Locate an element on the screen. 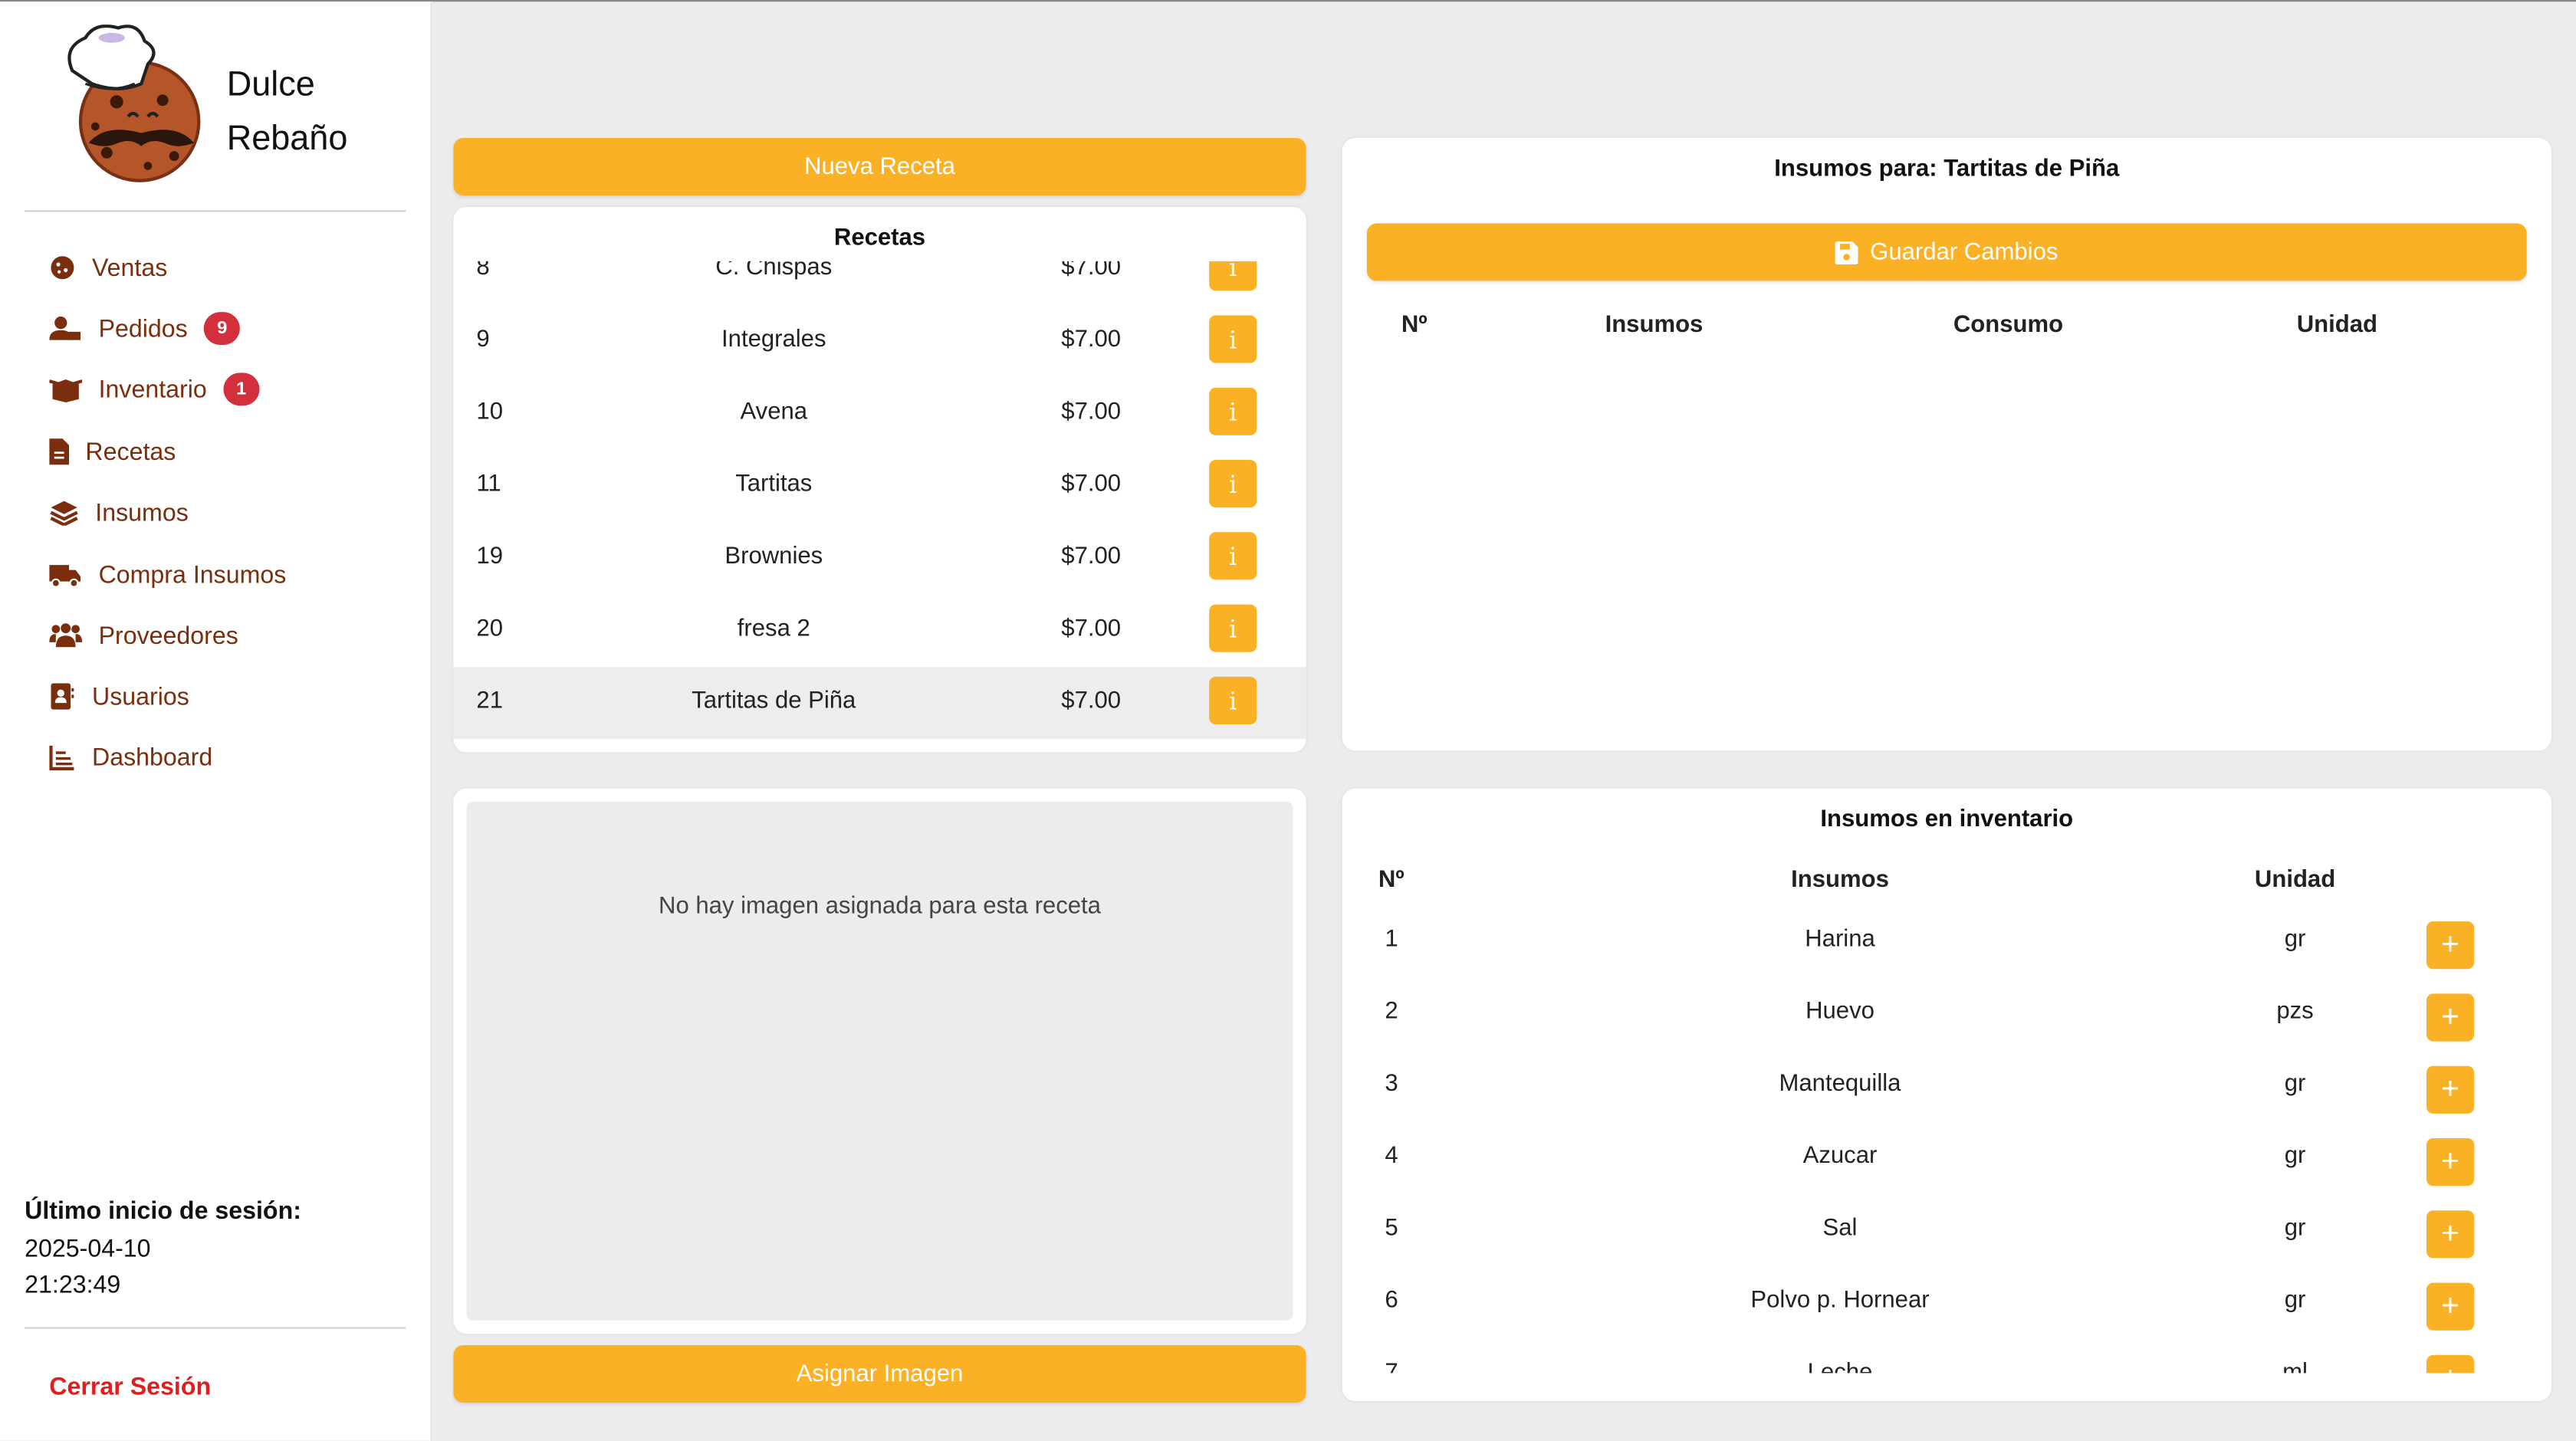 This screenshot has width=2576, height=1441. recipe-row: 10 Avena $7.00 i is located at coordinates (879, 414).